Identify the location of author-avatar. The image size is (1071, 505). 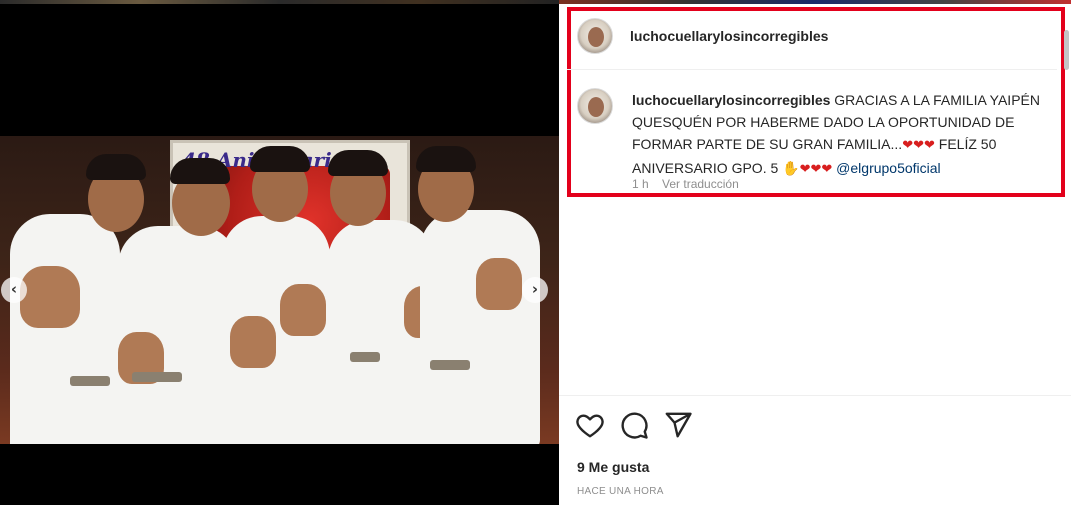
(595, 36).